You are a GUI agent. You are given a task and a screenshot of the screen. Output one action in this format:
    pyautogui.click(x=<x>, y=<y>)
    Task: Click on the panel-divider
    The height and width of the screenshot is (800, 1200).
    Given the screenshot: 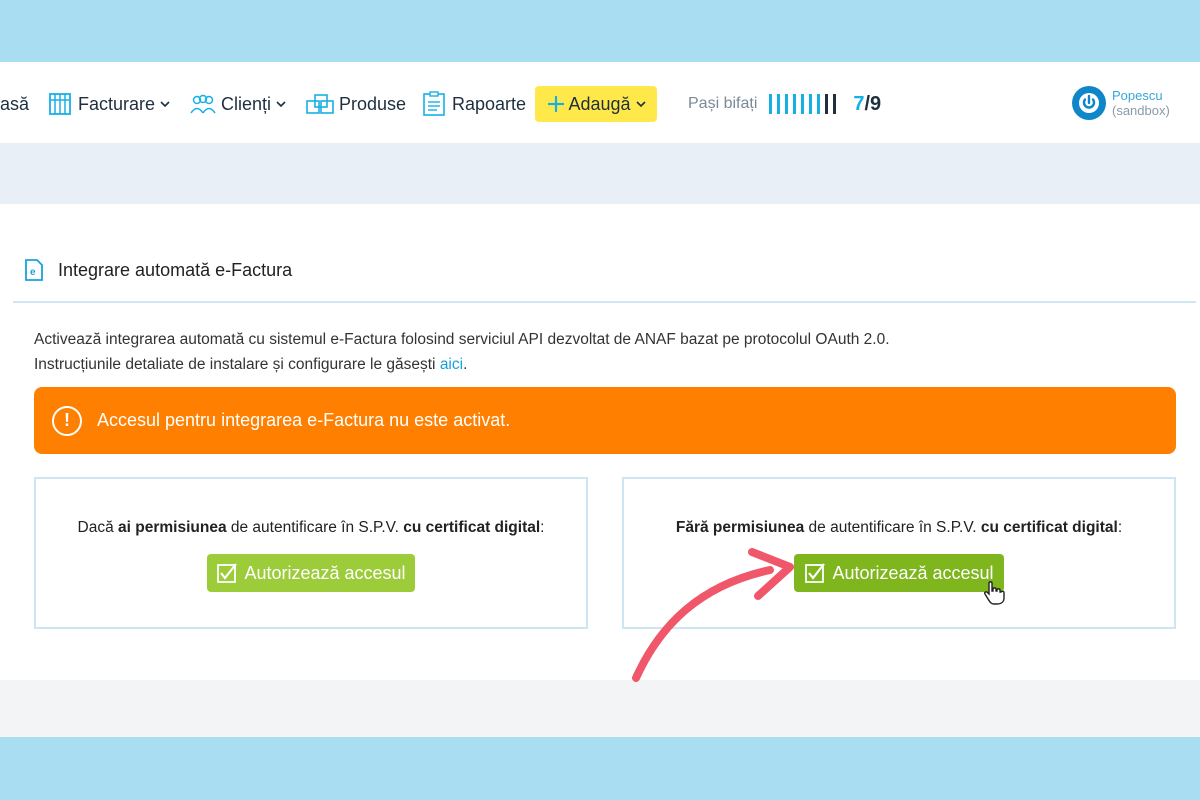 What is the action you would take?
    pyautogui.click(x=604, y=302)
    